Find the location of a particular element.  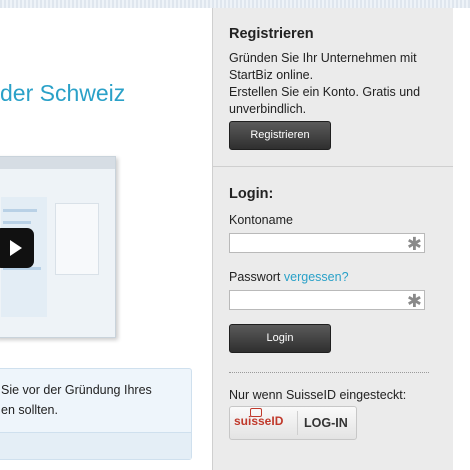

login-button: Login is located at coordinates (280, 338).